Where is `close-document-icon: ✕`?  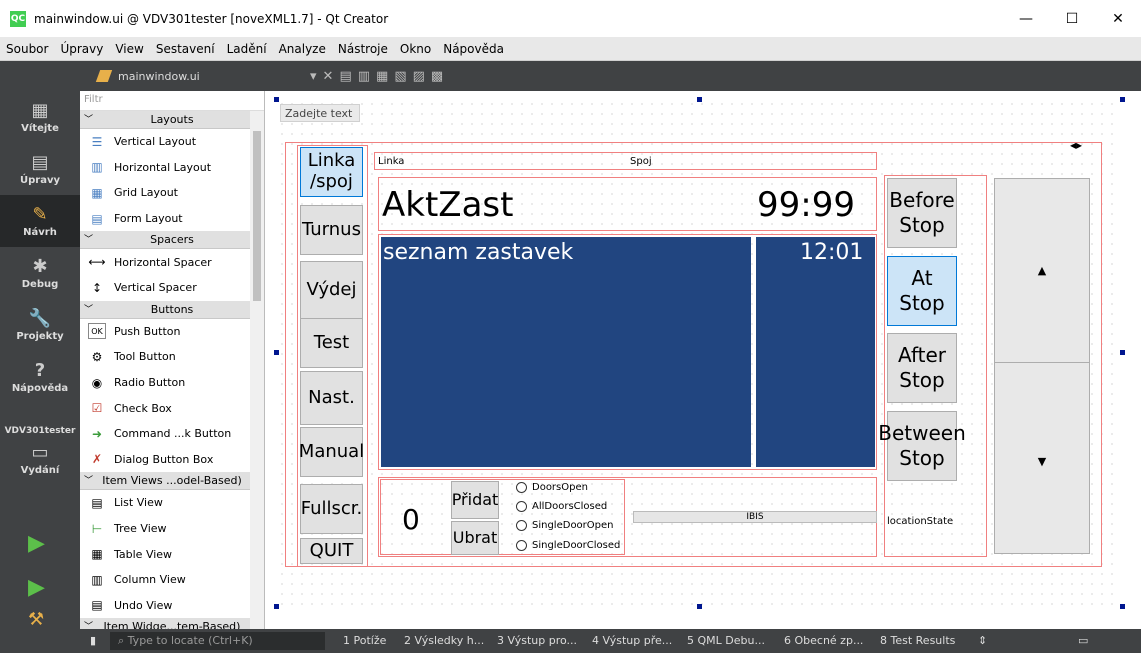 close-document-icon: ✕ is located at coordinates (328, 76).